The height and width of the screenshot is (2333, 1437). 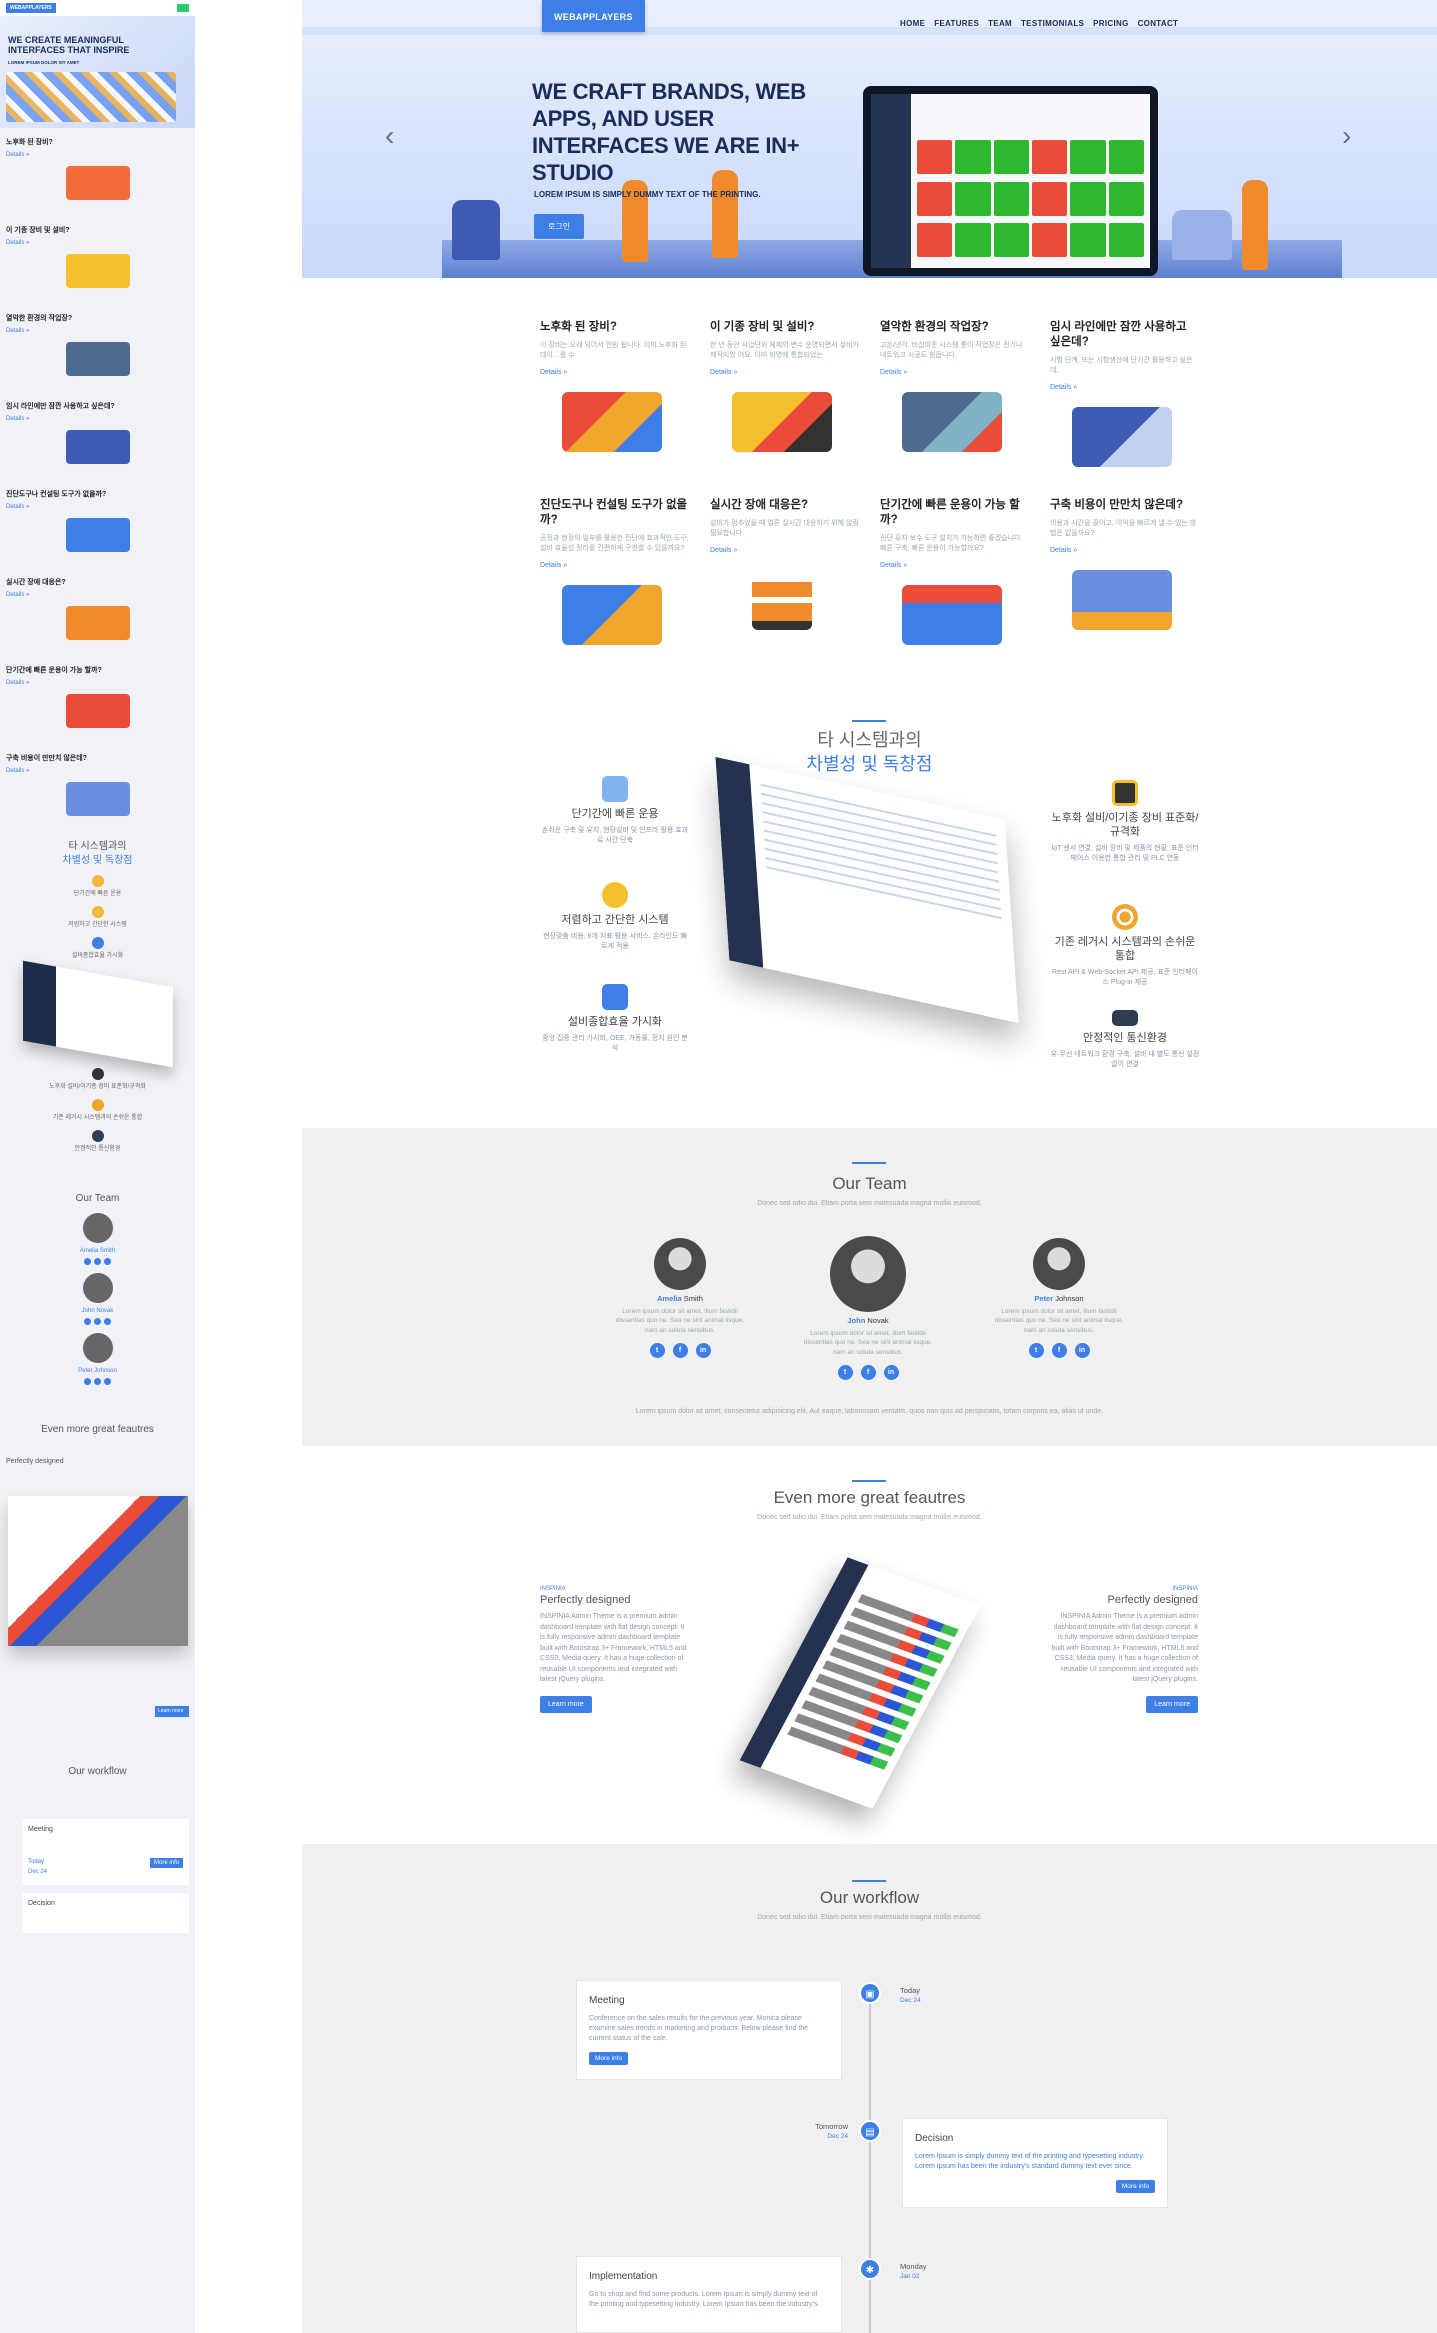 I want to click on nav-item-team: TEAM, so click(x=1000, y=23).